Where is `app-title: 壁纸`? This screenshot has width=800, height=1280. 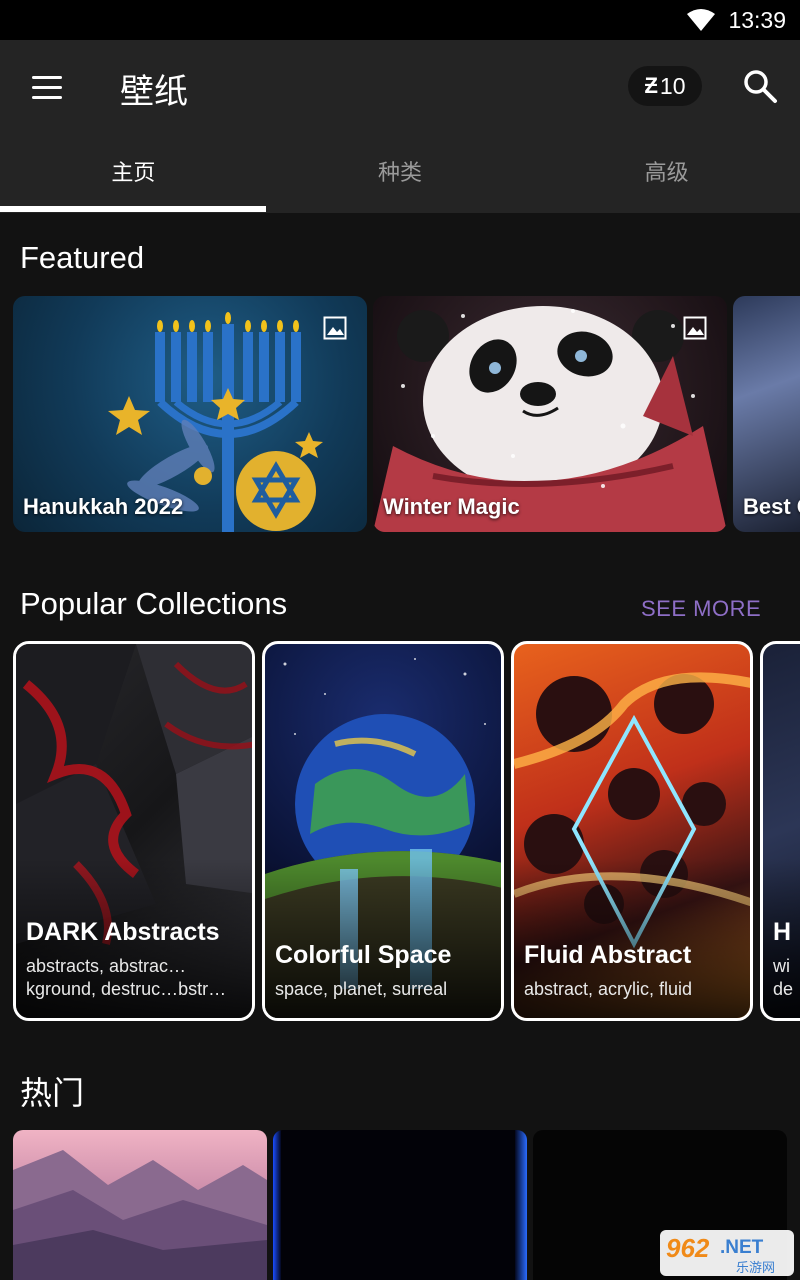 app-title: 壁纸 is located at coordinates (154, 92).